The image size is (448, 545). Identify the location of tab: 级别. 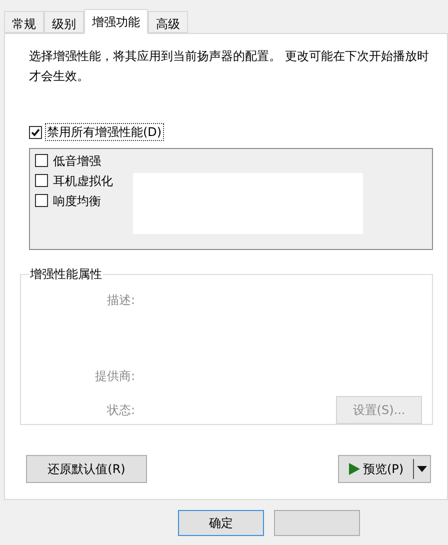
(64, 22).